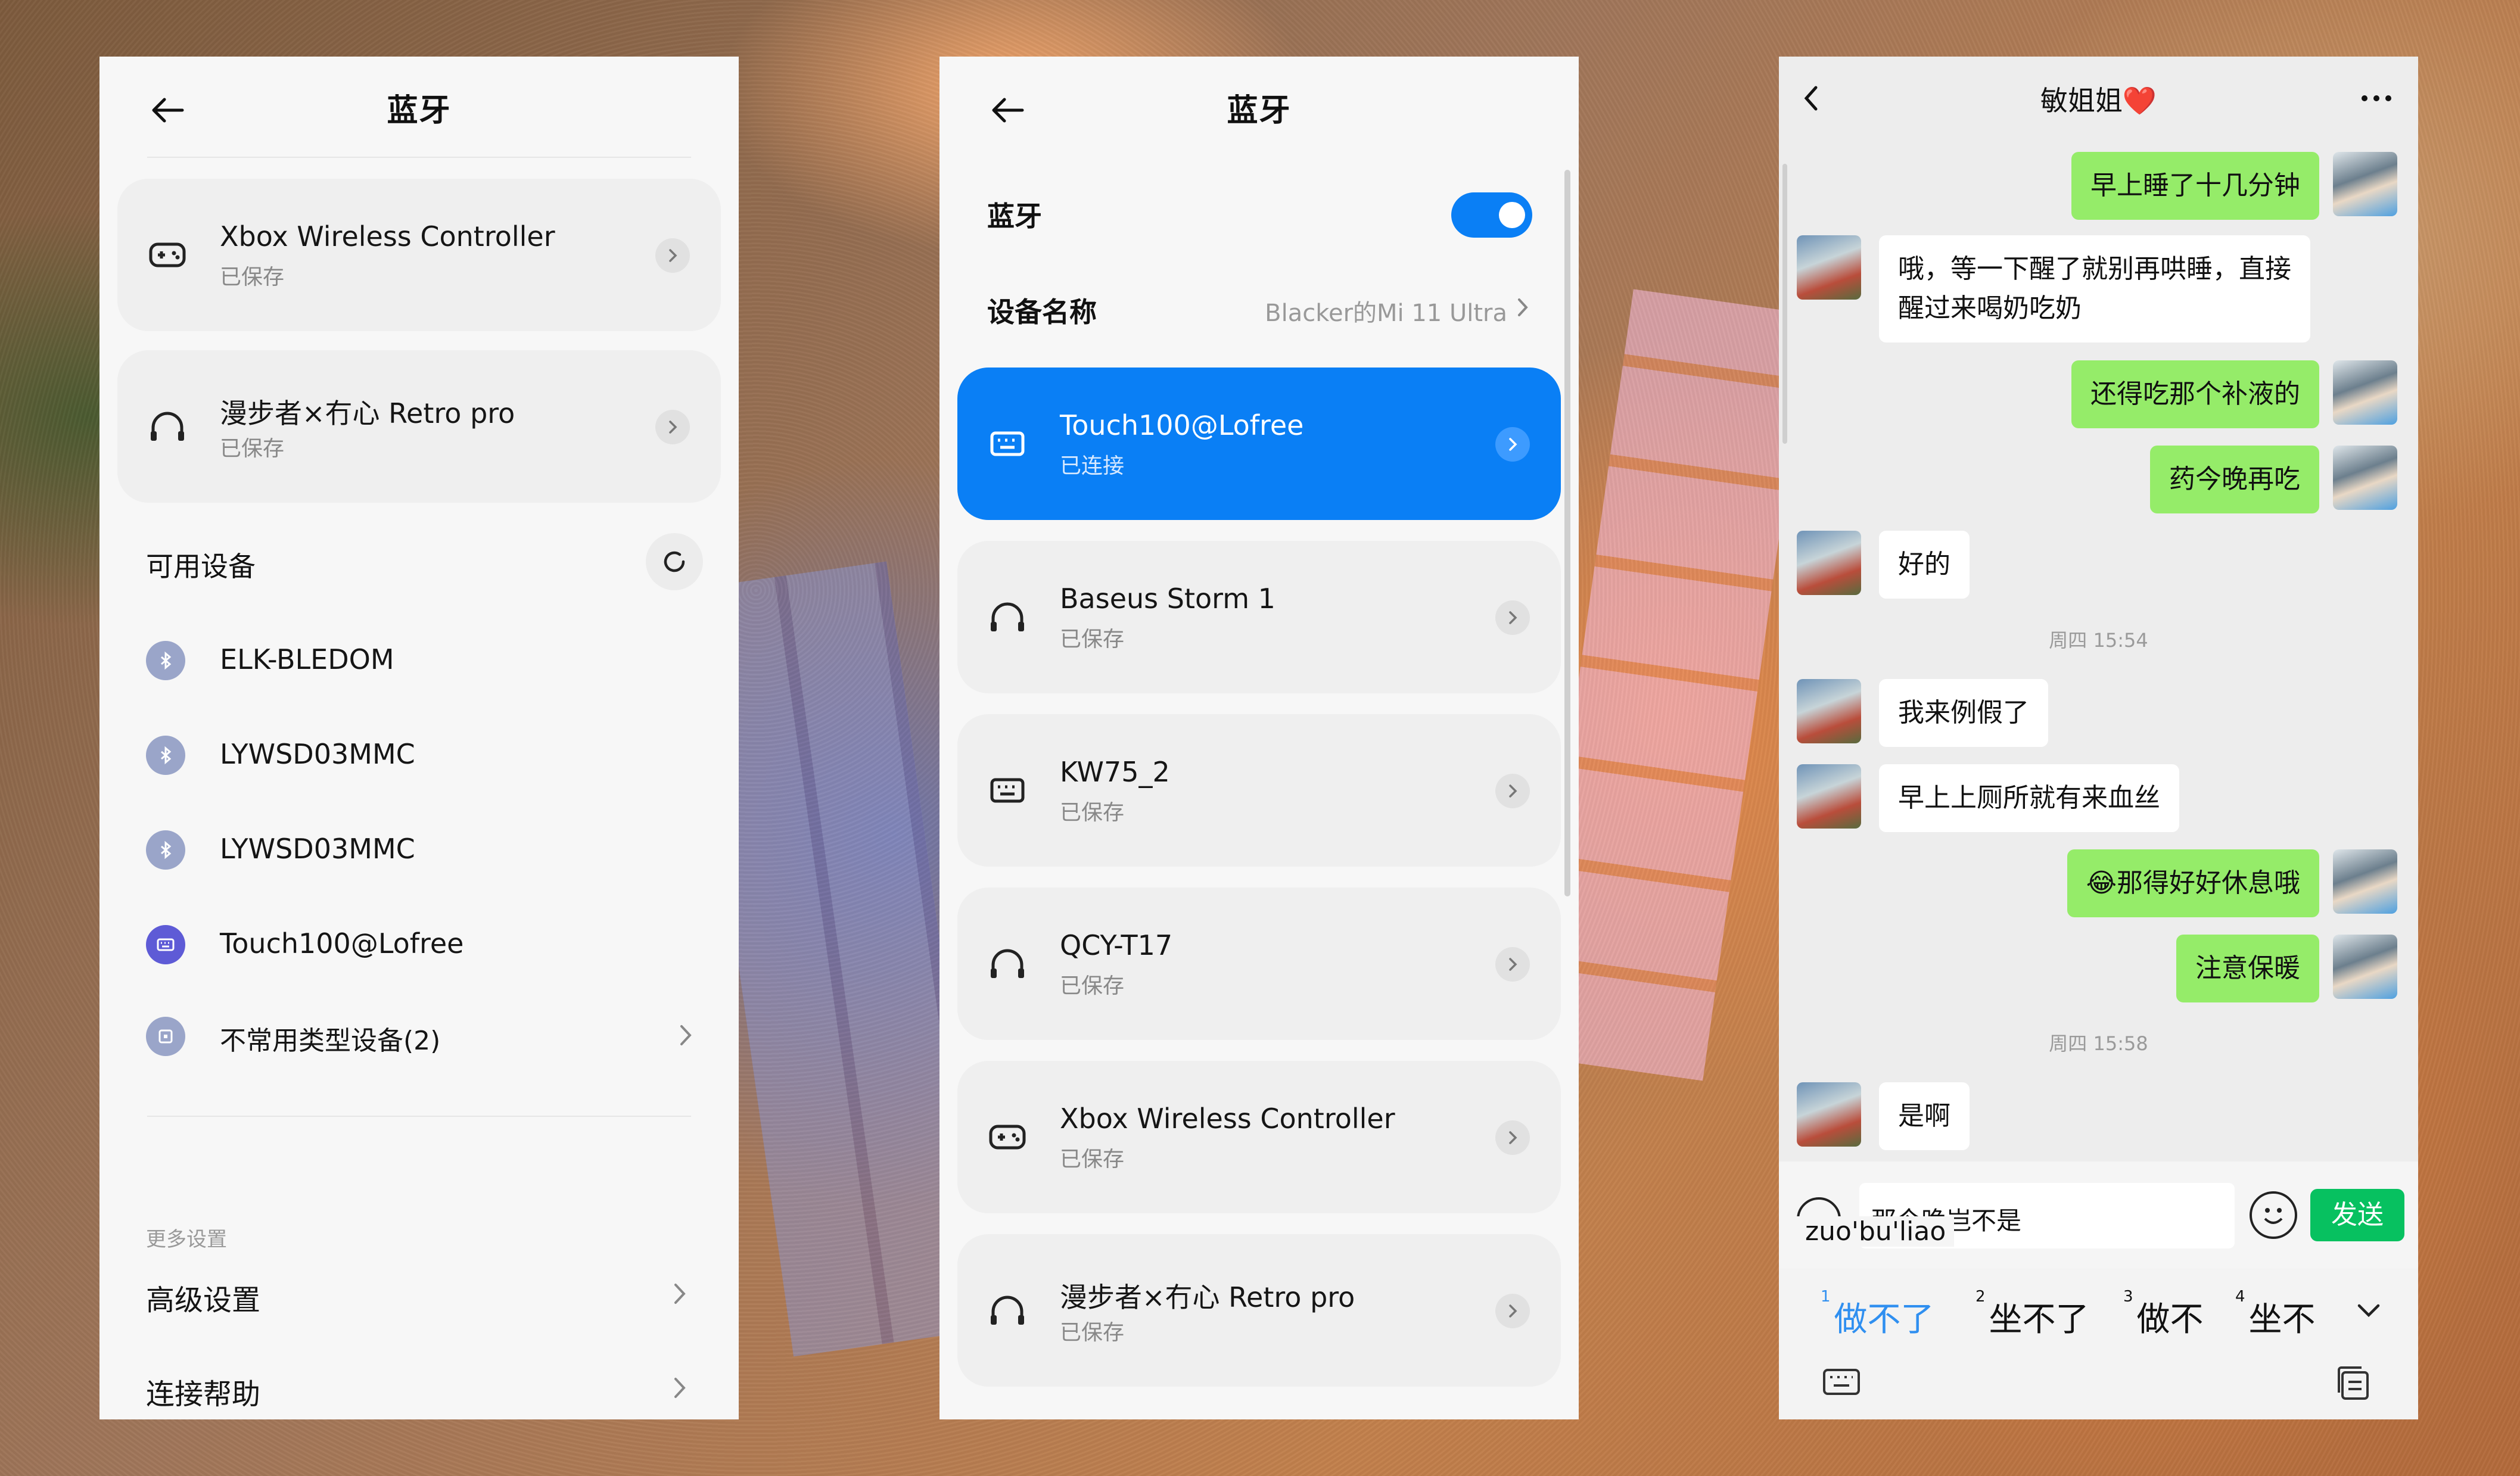 This screenshot has height=1476, width=2520. What do you see at coordinates (1924, 1116) in the screenshot?
I see `message-bubble: 是啊` at bounding box center [1924, 1116].